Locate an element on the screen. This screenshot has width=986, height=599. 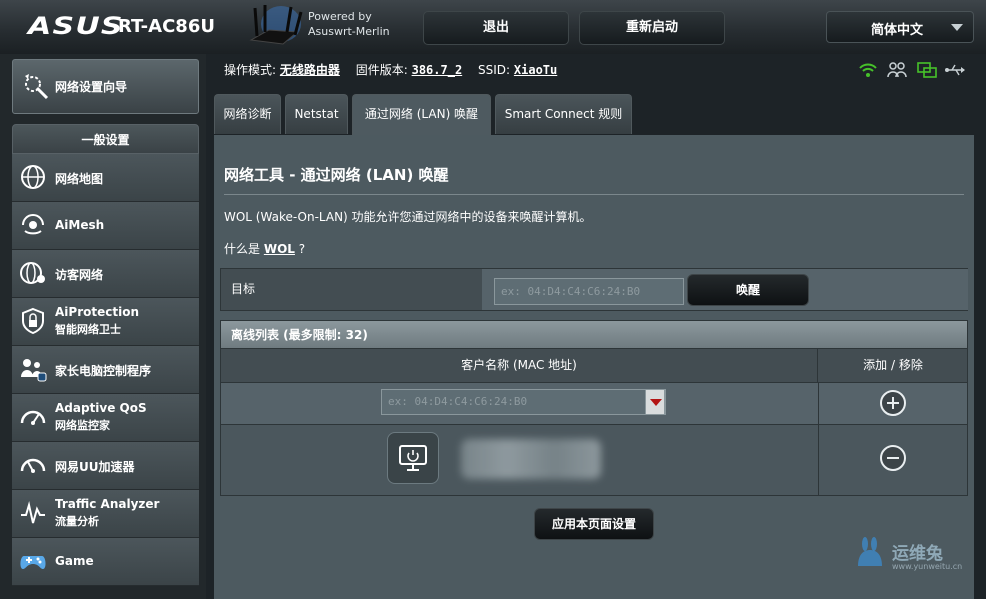
asus-logo: ASUS is located at coordinates (76, 26).